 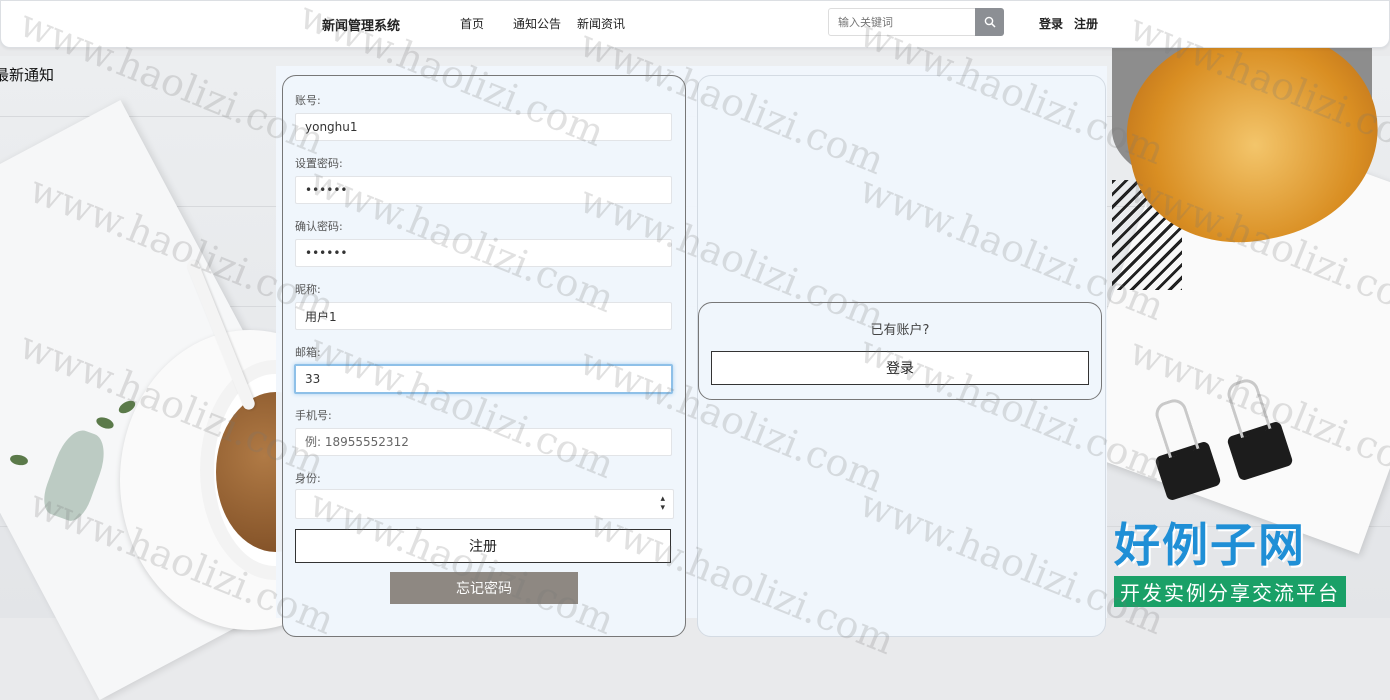 What do you see at coordinates (319, 163) in the screenshot?
I see `password-label: 设置密码:` at bounding box center [319, 163].